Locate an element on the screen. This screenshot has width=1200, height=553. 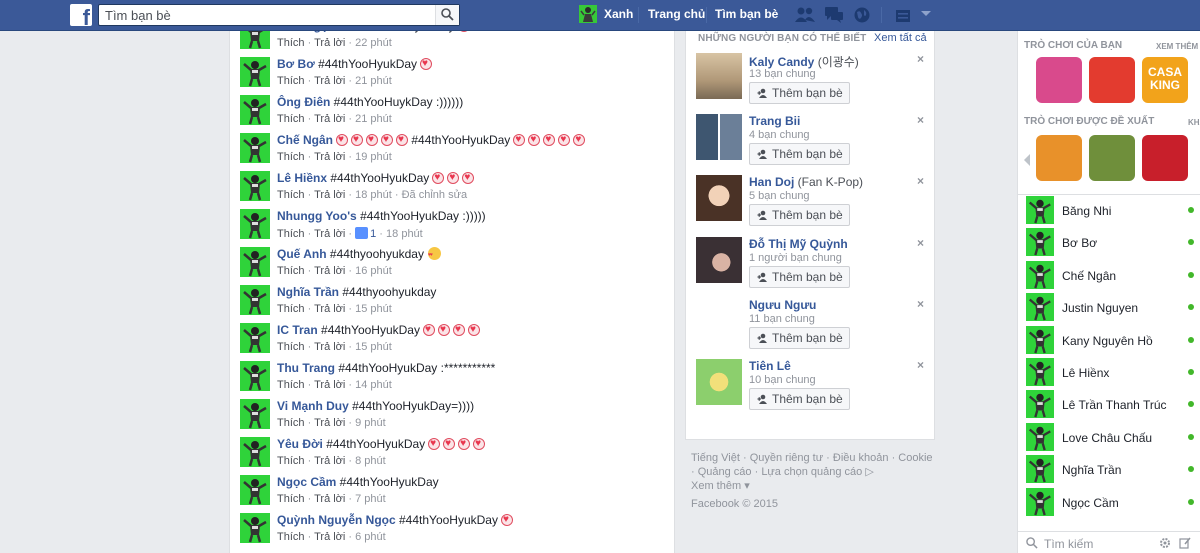
mutual-friends-count: 10 bạn chung is located at coordinates (782, 380).